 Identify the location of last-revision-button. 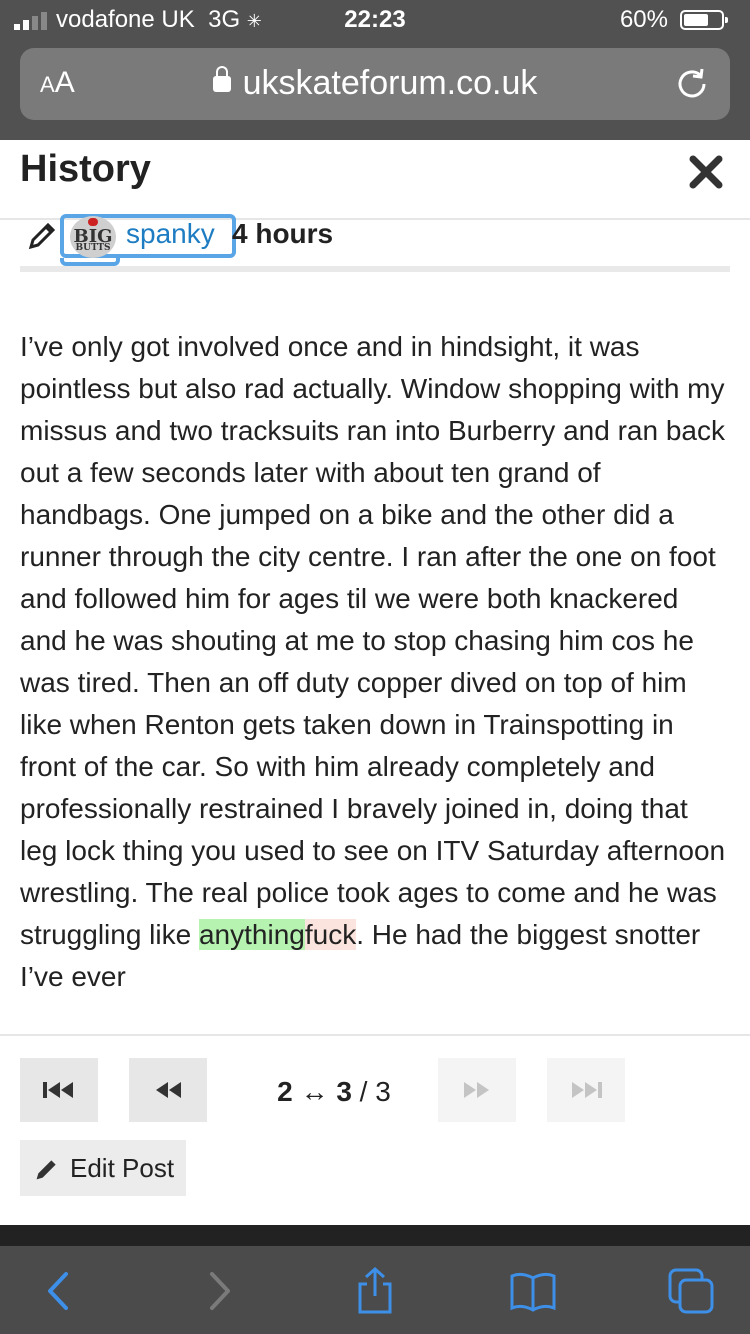
(586, 1090).